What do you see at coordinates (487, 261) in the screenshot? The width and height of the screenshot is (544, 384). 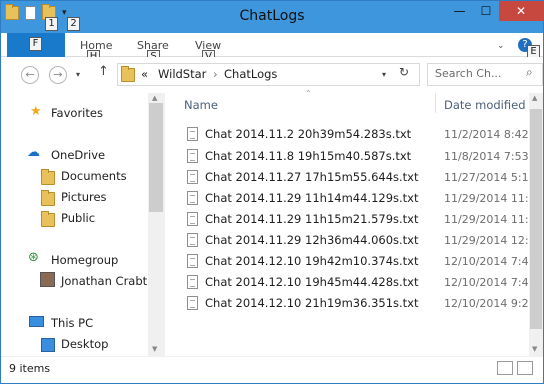 I see `file-date: 12/10/2014 7:42 PM` at bounding box center [487, 261].